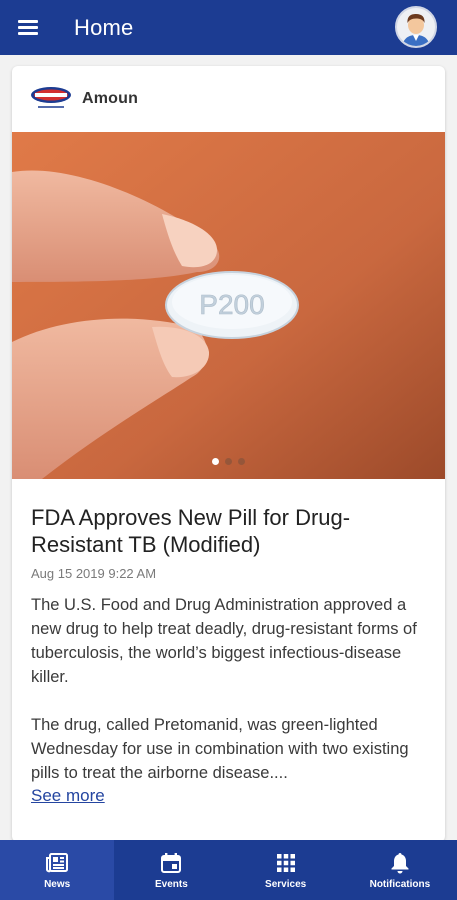 The height and width of the screenshot is (900, 457). I want to click on app-bar: Home, so click(228, 27).